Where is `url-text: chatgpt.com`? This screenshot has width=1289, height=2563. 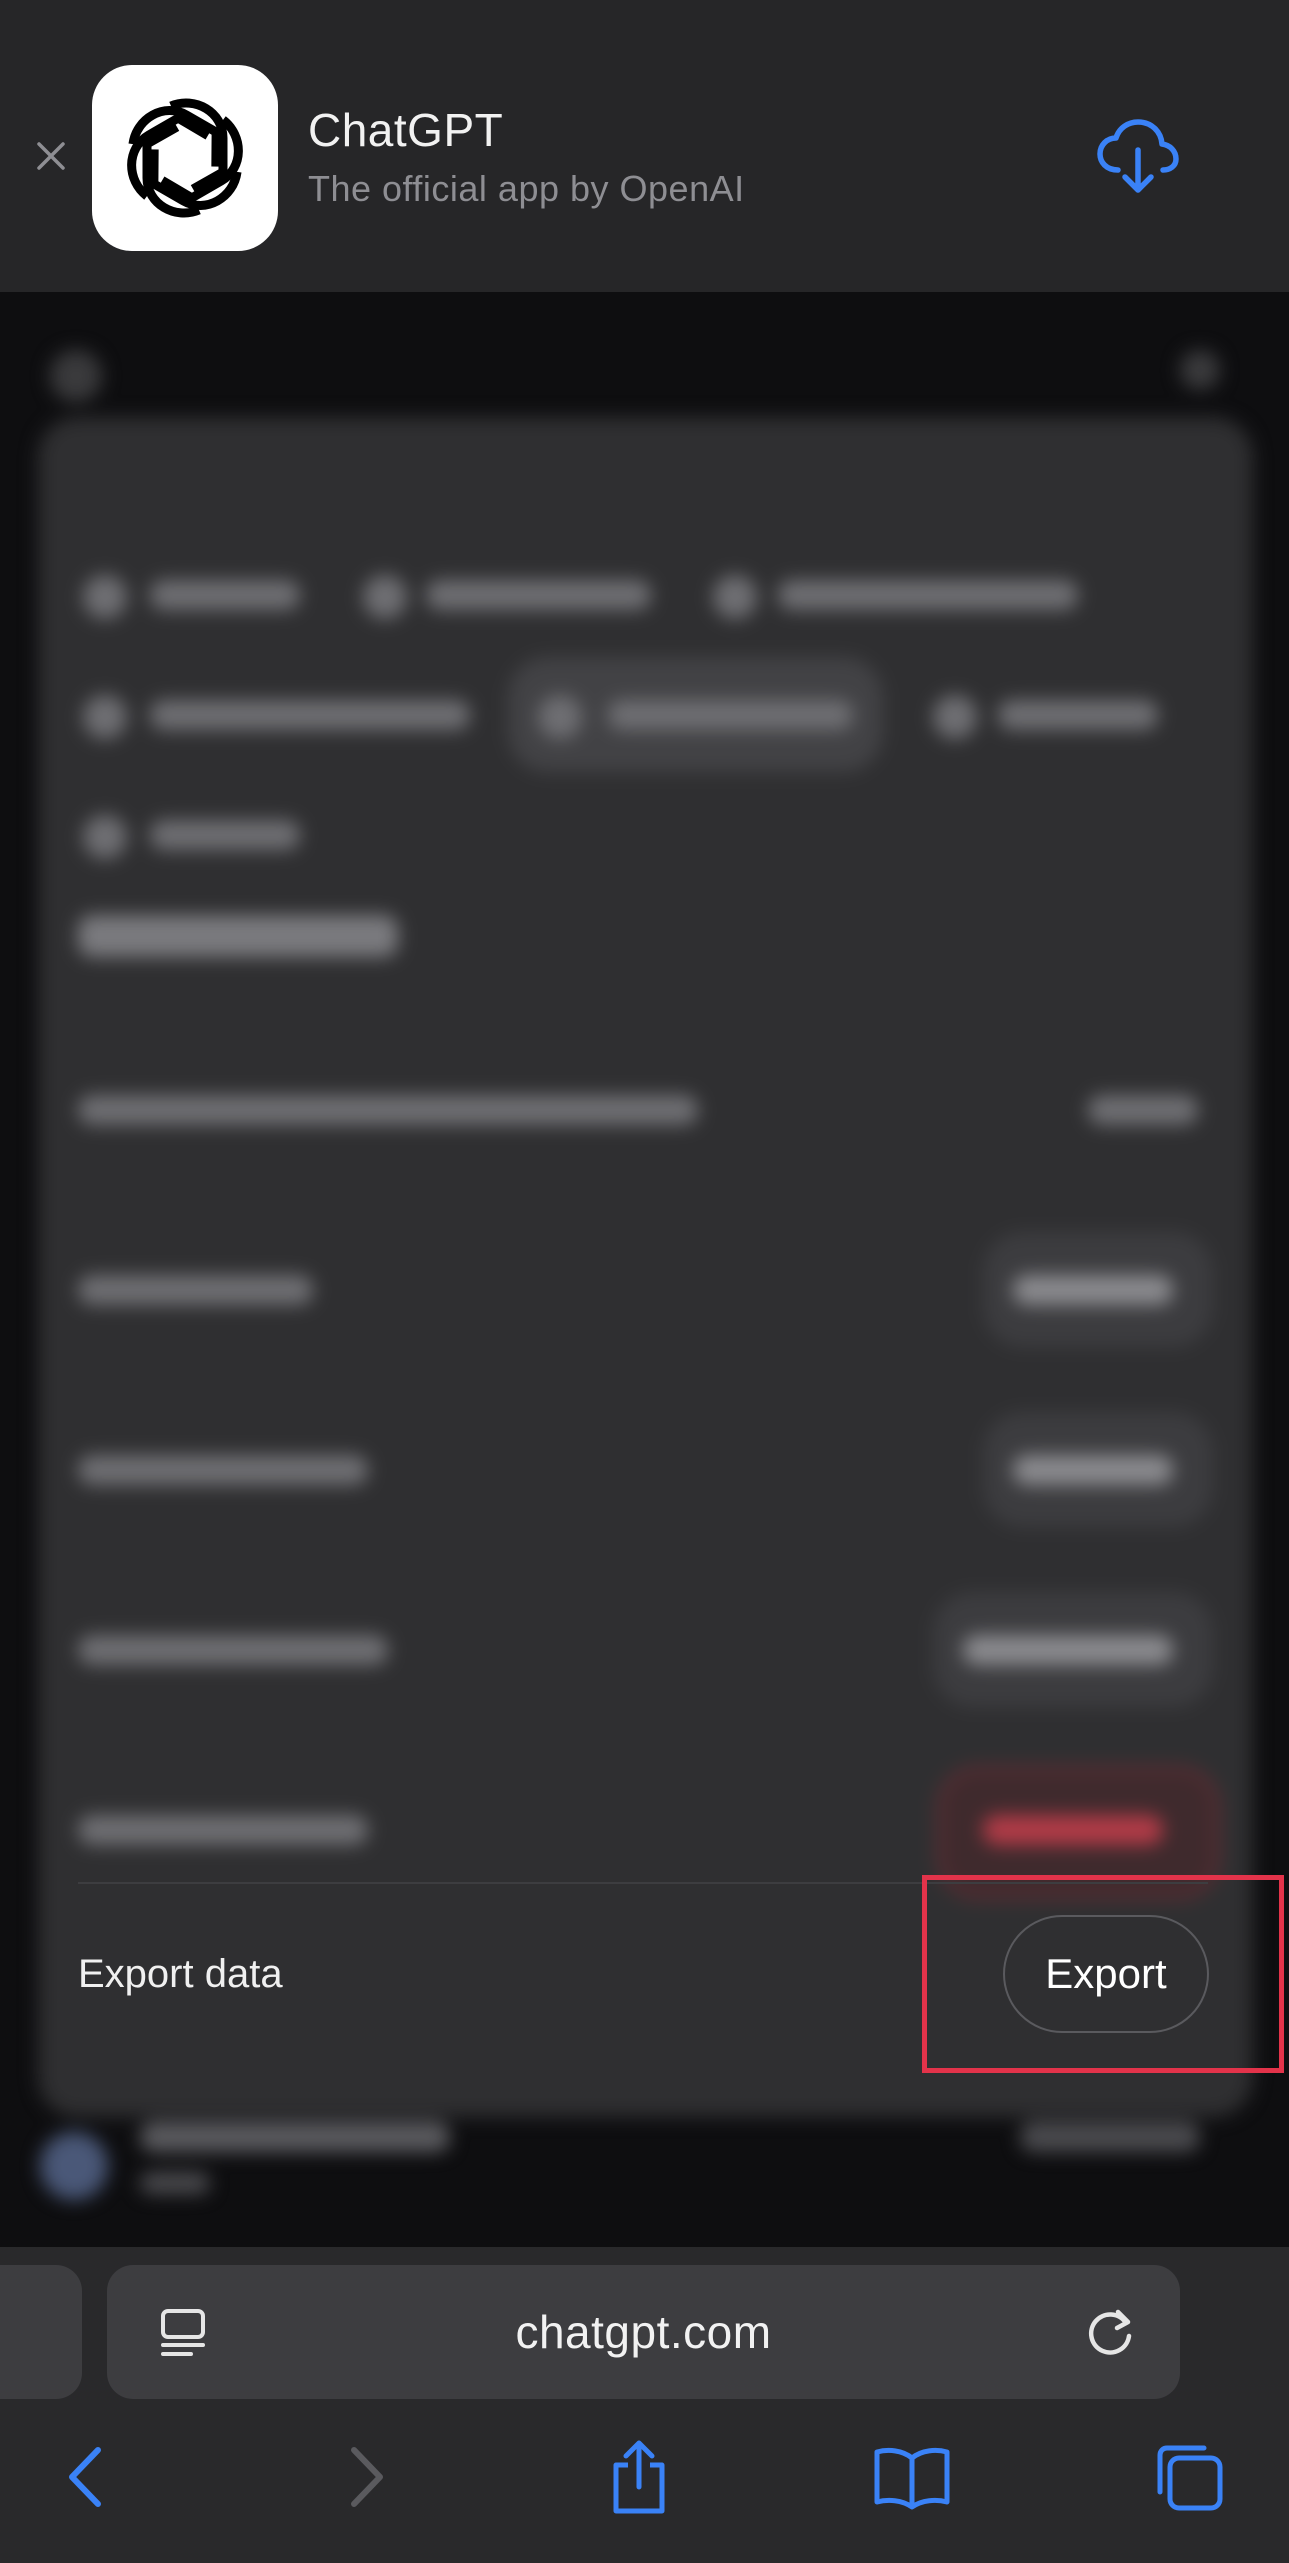
url-text: chatgpt.com is located at coordinates (643, 2332).